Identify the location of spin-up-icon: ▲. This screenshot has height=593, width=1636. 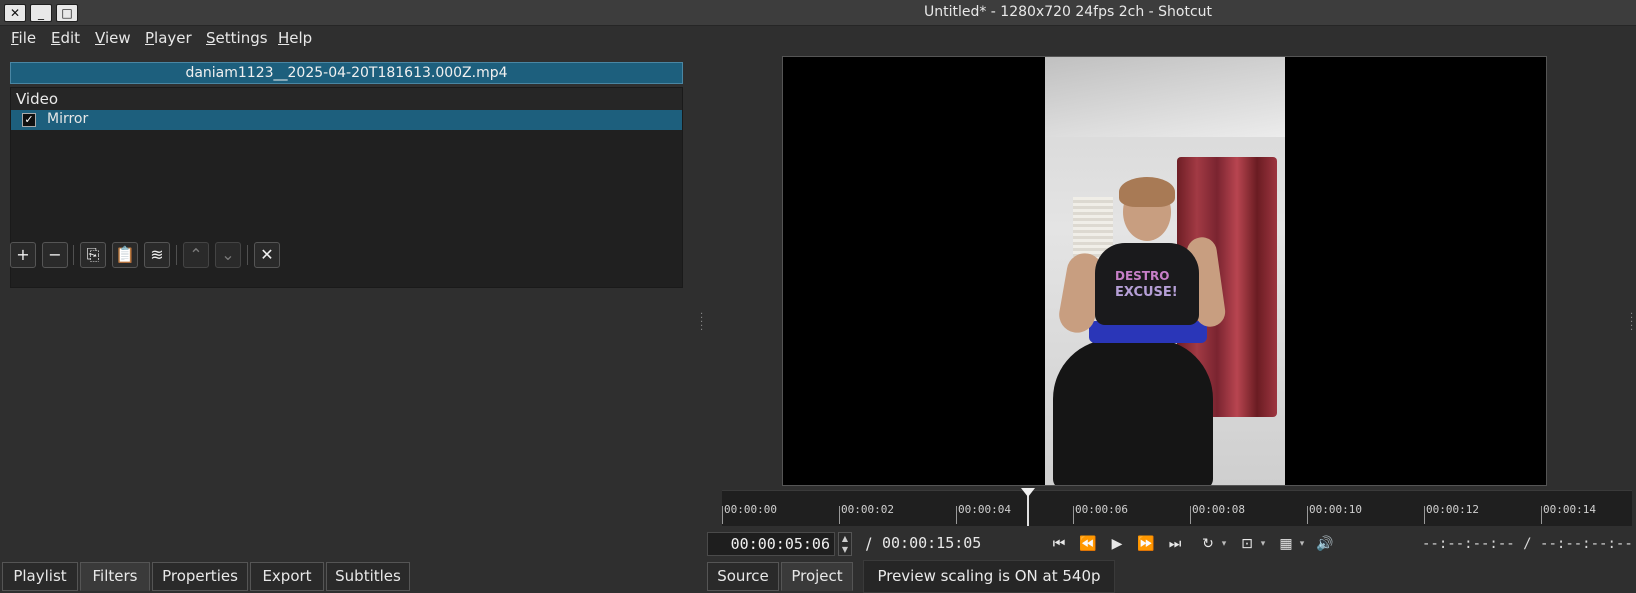
(845, 538).